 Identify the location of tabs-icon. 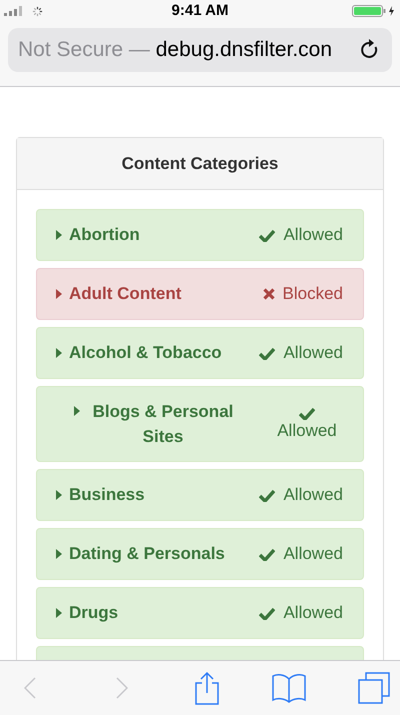
(374, 688).